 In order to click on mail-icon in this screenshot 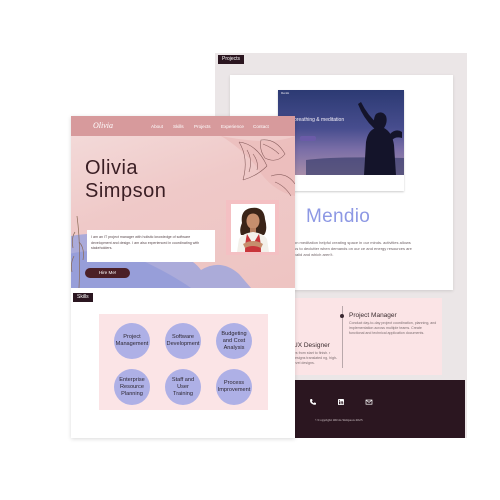, I will do `click(369, 402)`.